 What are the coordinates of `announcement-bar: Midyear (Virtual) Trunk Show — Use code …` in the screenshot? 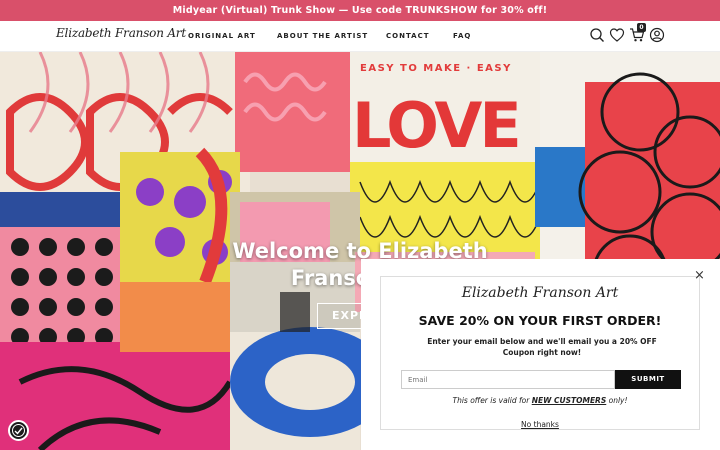 It's located at (360, 10).